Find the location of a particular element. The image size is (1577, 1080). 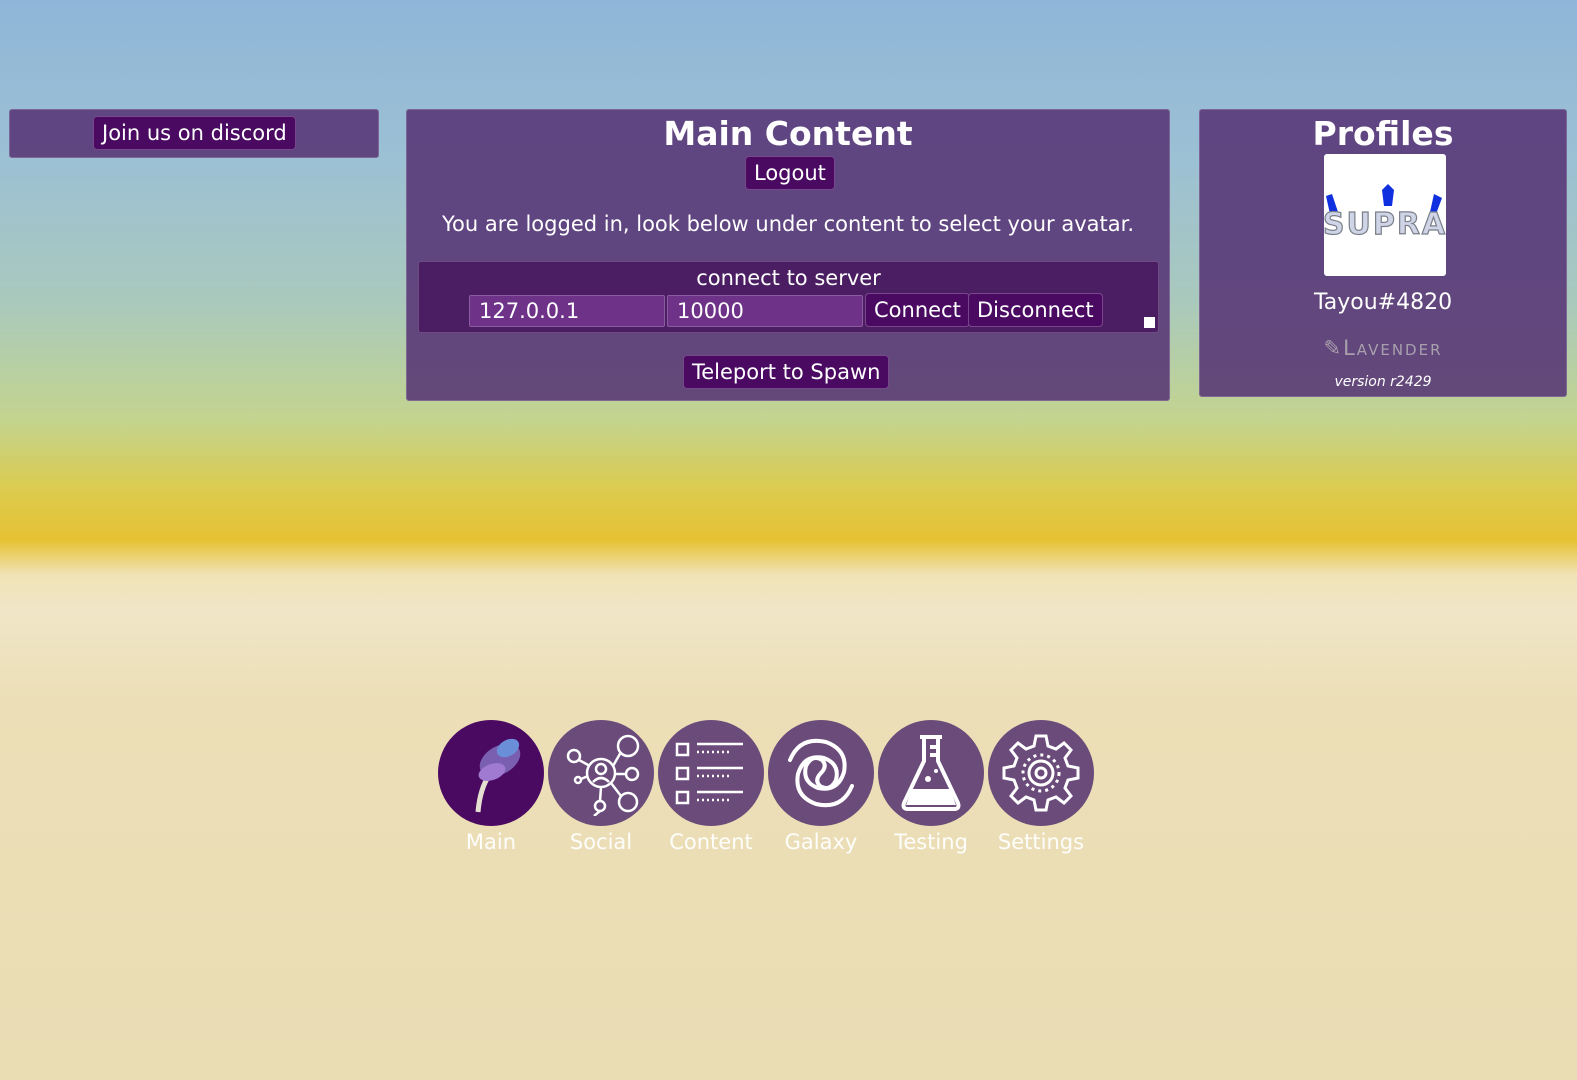

brand-name: Lavender is located at coordinates (1393, 348).